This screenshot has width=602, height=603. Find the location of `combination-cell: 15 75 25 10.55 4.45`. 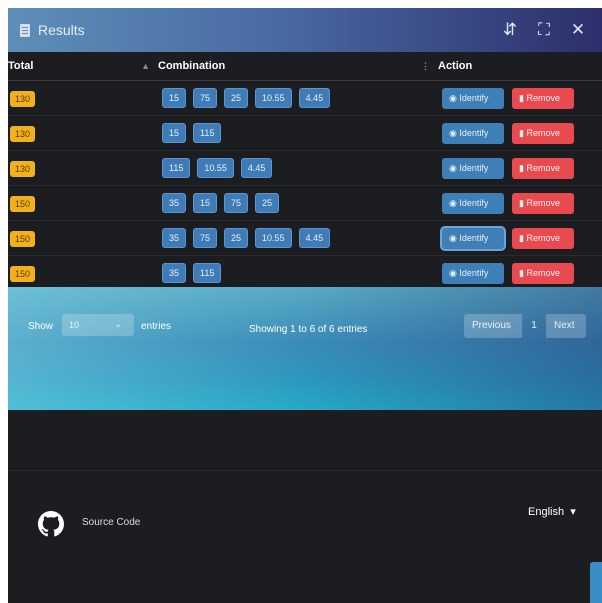

combination-cell: 15 75 25 10.55 4.45 is located at coordinates (298, 98).